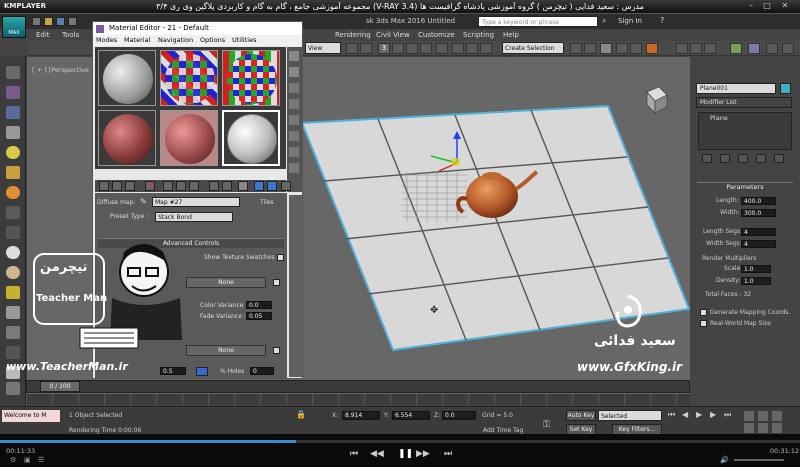  What do you see at coordinates (227, 186) in the screenshot?
I see `show-shaded-icon` at bounding box center [227, 186].